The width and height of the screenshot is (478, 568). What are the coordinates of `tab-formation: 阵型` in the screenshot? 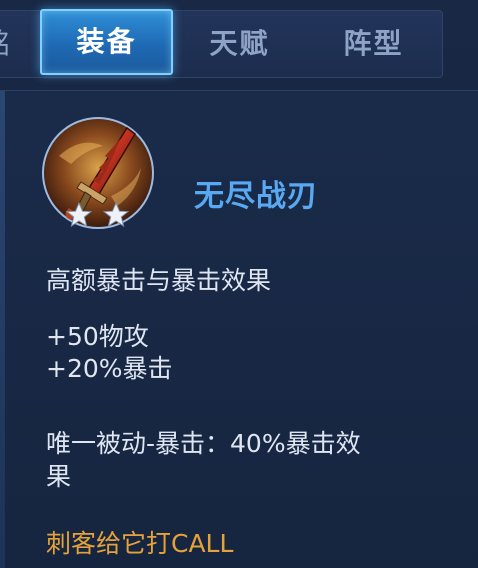 It's located at (373, 44).